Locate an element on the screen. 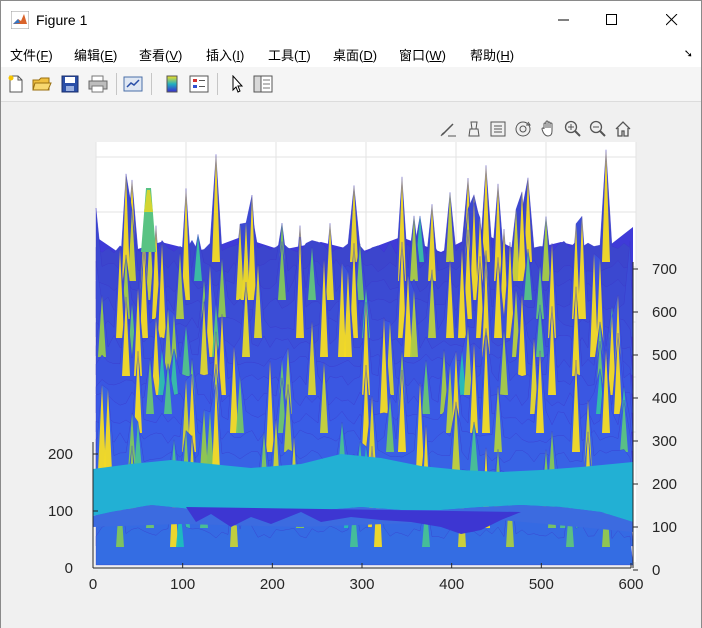 This screenshot has height=628, width=702. y-tick-label: 200 is located at coordinates (60, 454).